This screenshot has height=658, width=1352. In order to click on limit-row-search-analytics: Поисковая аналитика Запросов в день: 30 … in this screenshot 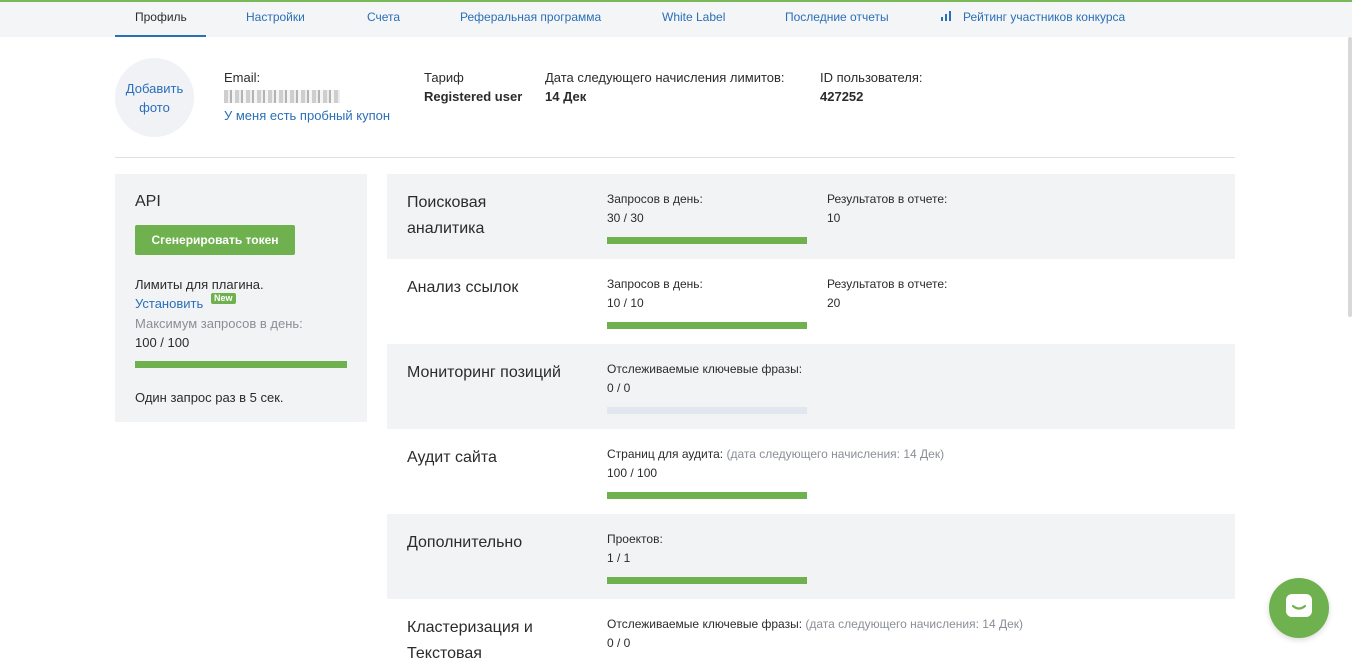, I will do `click(811, 216)`.